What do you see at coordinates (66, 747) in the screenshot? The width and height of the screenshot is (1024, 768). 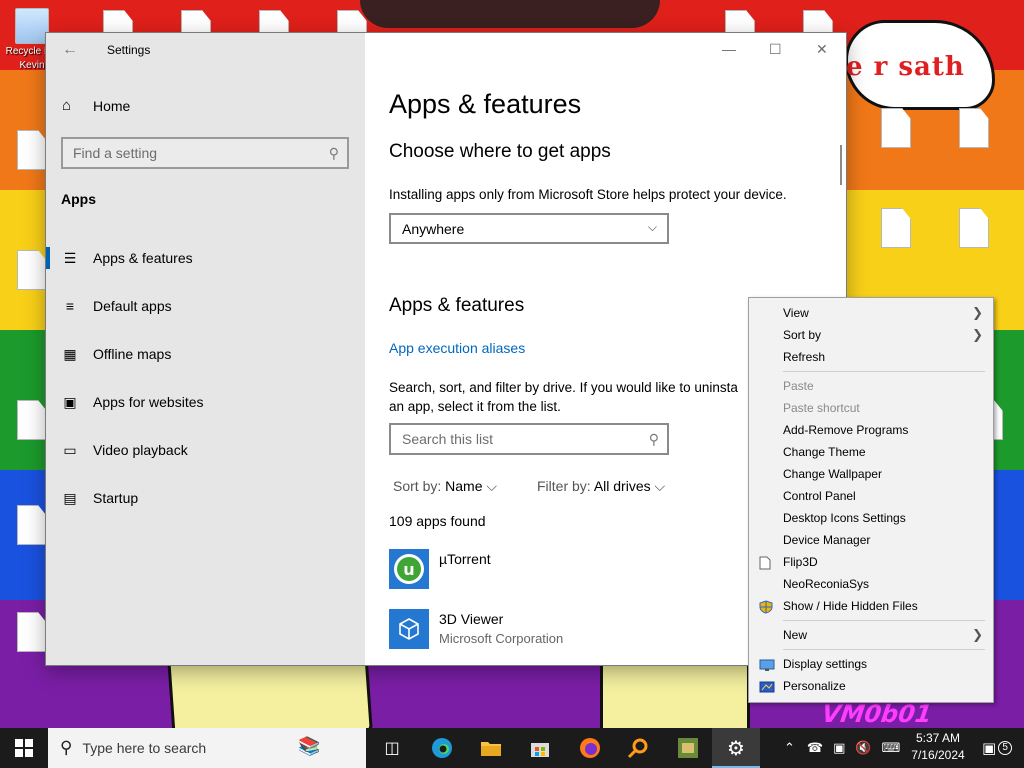 I see `search-icon: ⚲` at bounding box center [66, 747].